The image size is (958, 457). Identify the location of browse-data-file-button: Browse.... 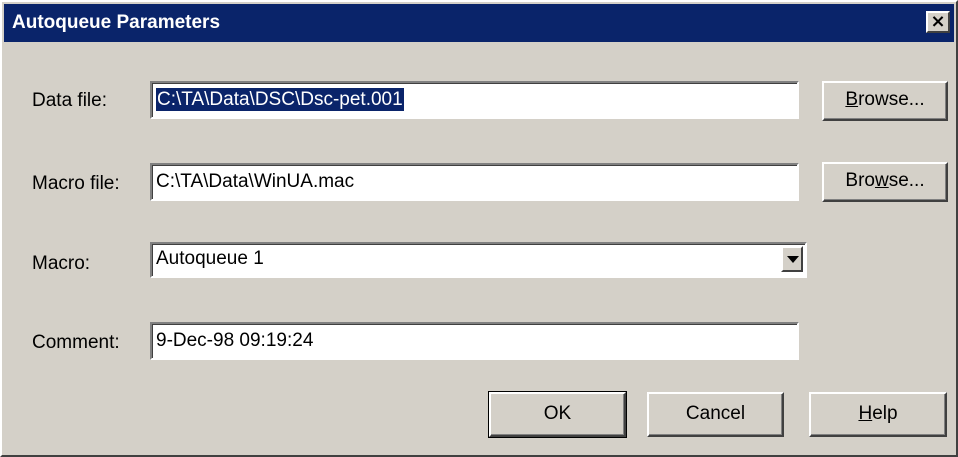
(885, 101).